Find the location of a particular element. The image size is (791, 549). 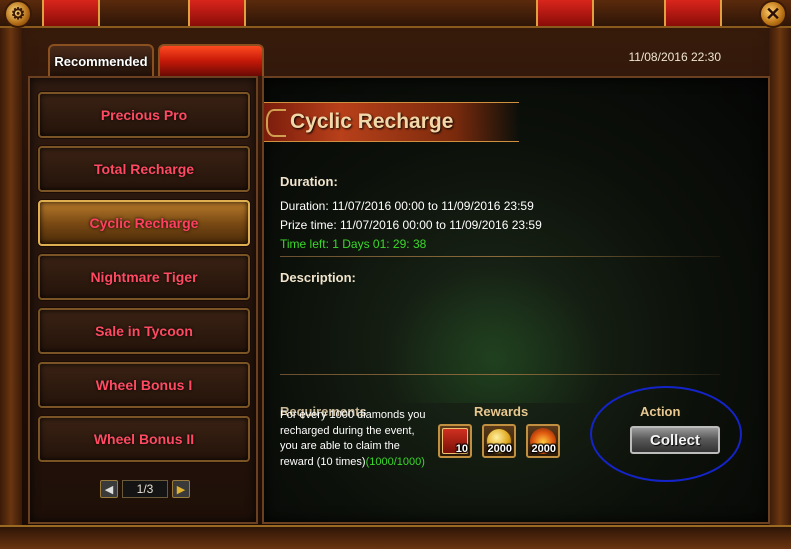

reward-slot: 10 is located at coordinates (455, 441).